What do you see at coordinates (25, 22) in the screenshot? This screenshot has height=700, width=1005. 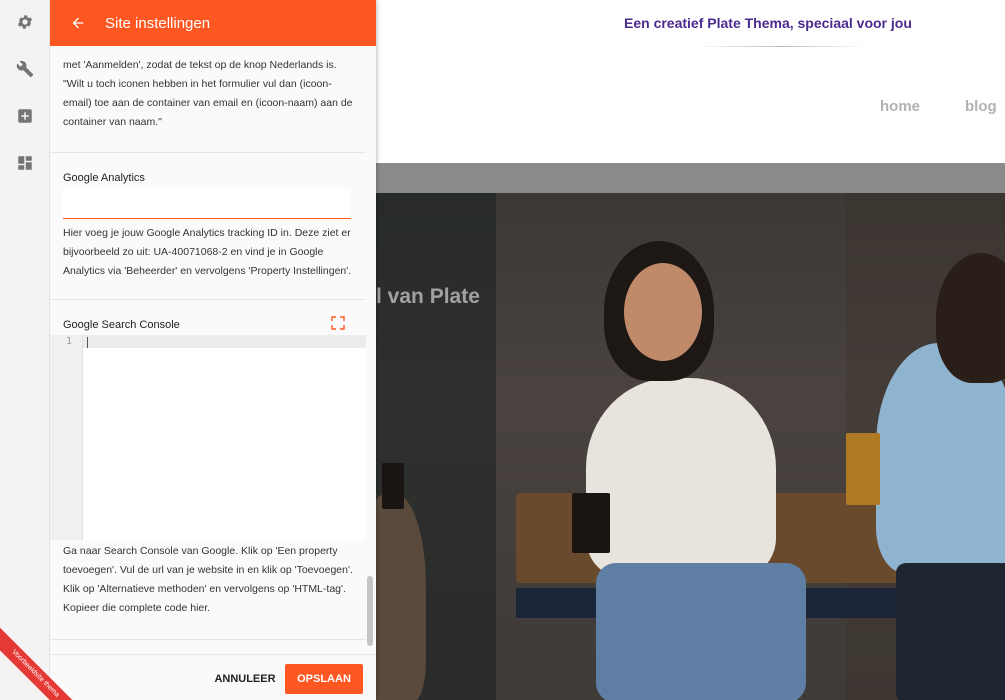 I see `gear-icon` at bounding box center [25, 22].